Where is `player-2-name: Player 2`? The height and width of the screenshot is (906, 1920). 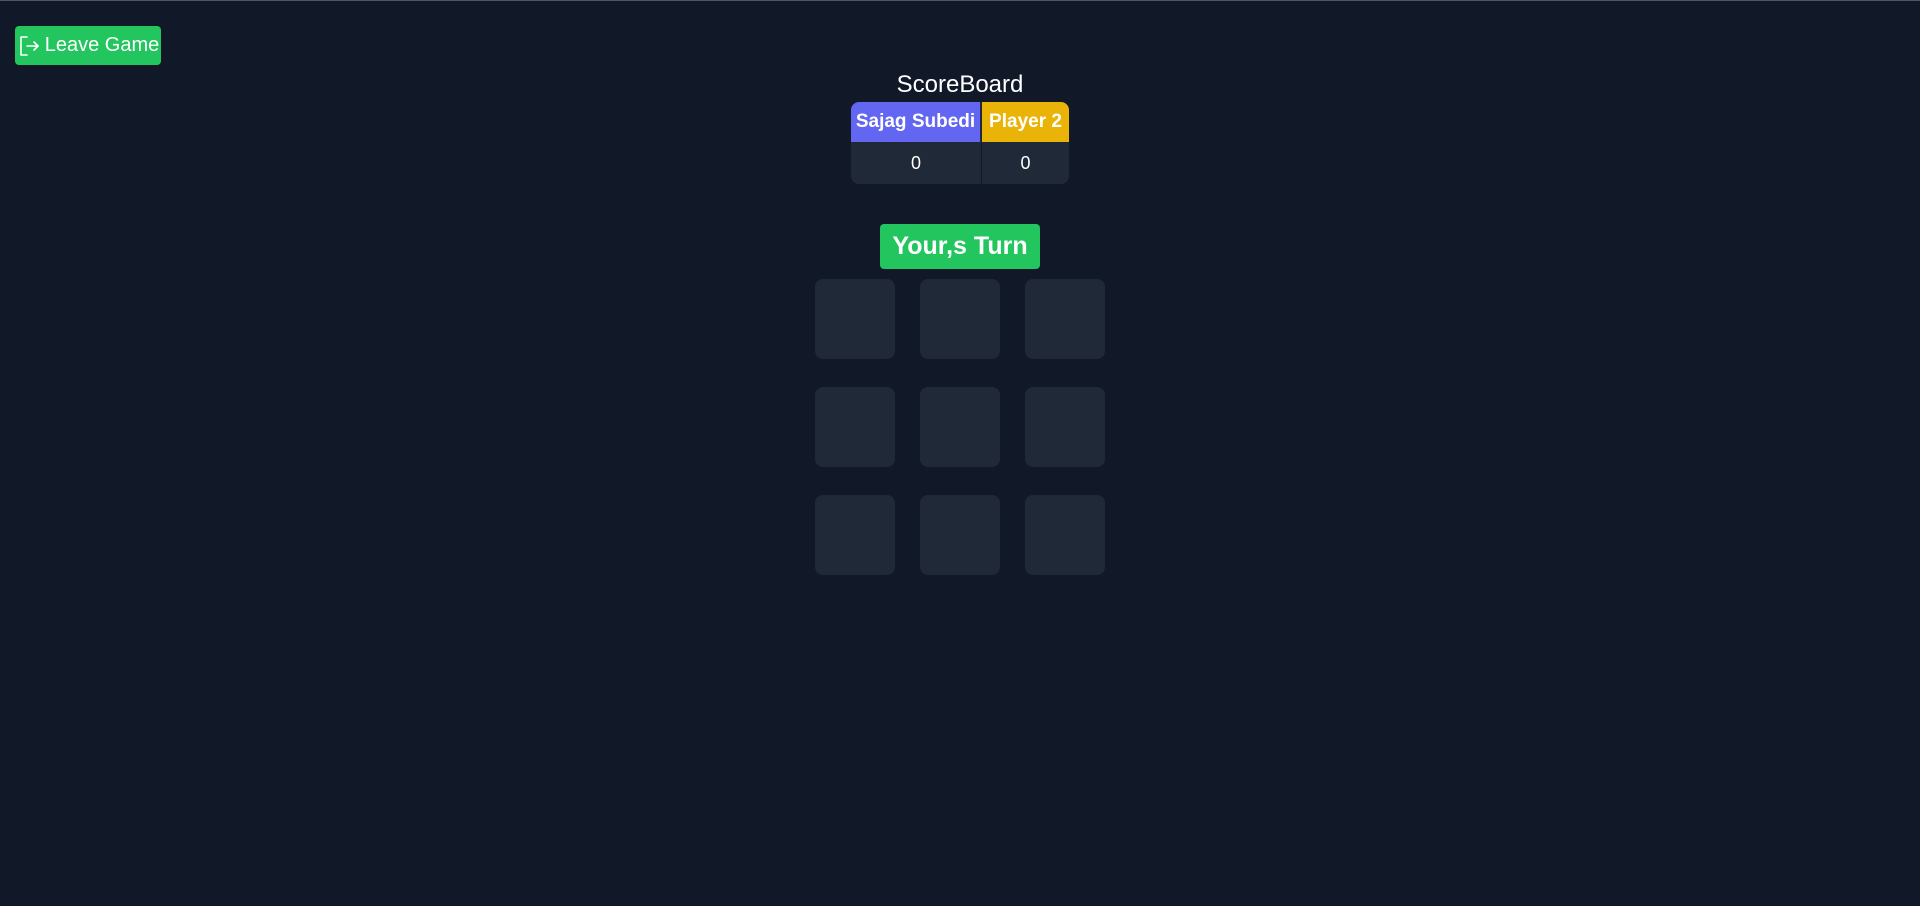
player-2-name: Player 2 is located at coordinates (1025, 122).